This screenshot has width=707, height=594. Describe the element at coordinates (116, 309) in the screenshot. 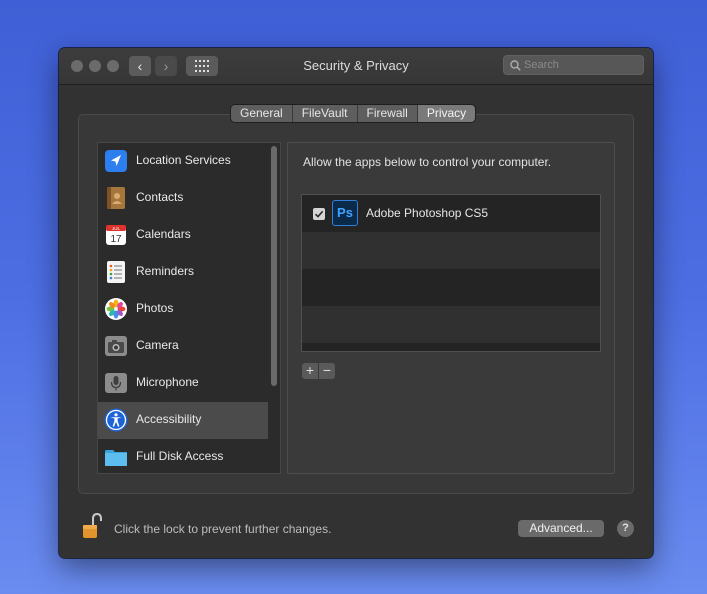

I see `photos-flower-icon` at that location.